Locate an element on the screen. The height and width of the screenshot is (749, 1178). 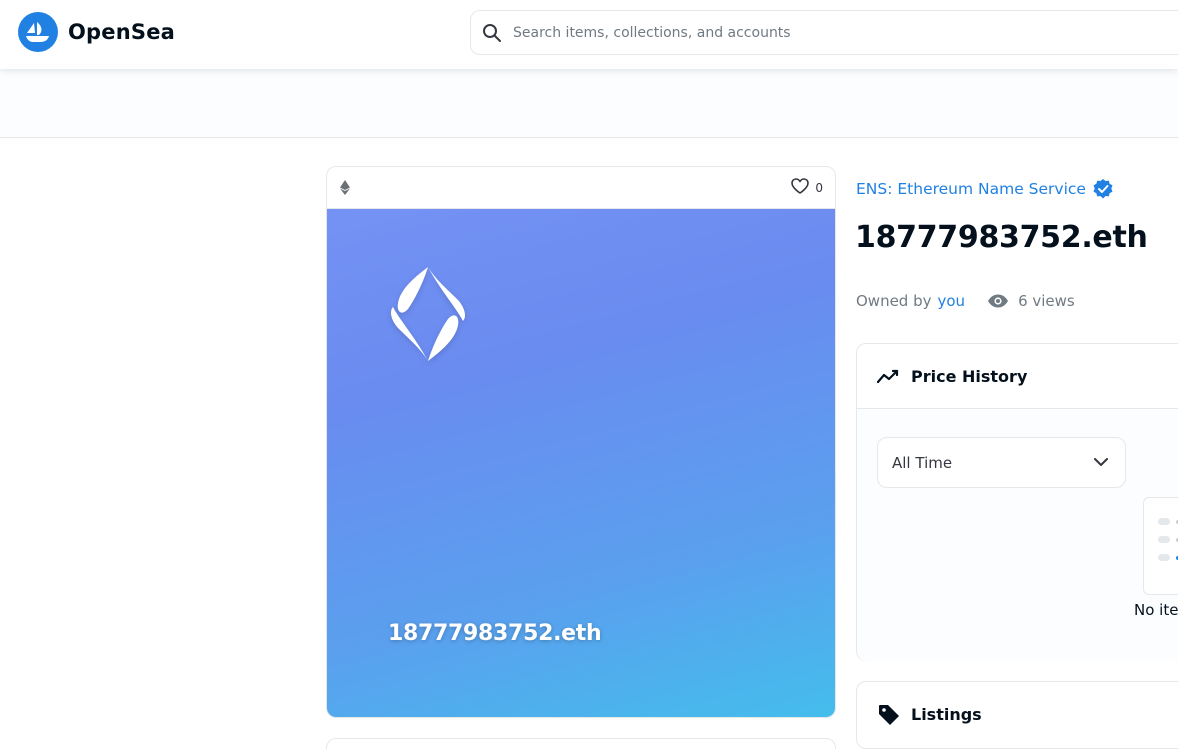
time-range-select: All Time is located at coordinates (1001, 462).